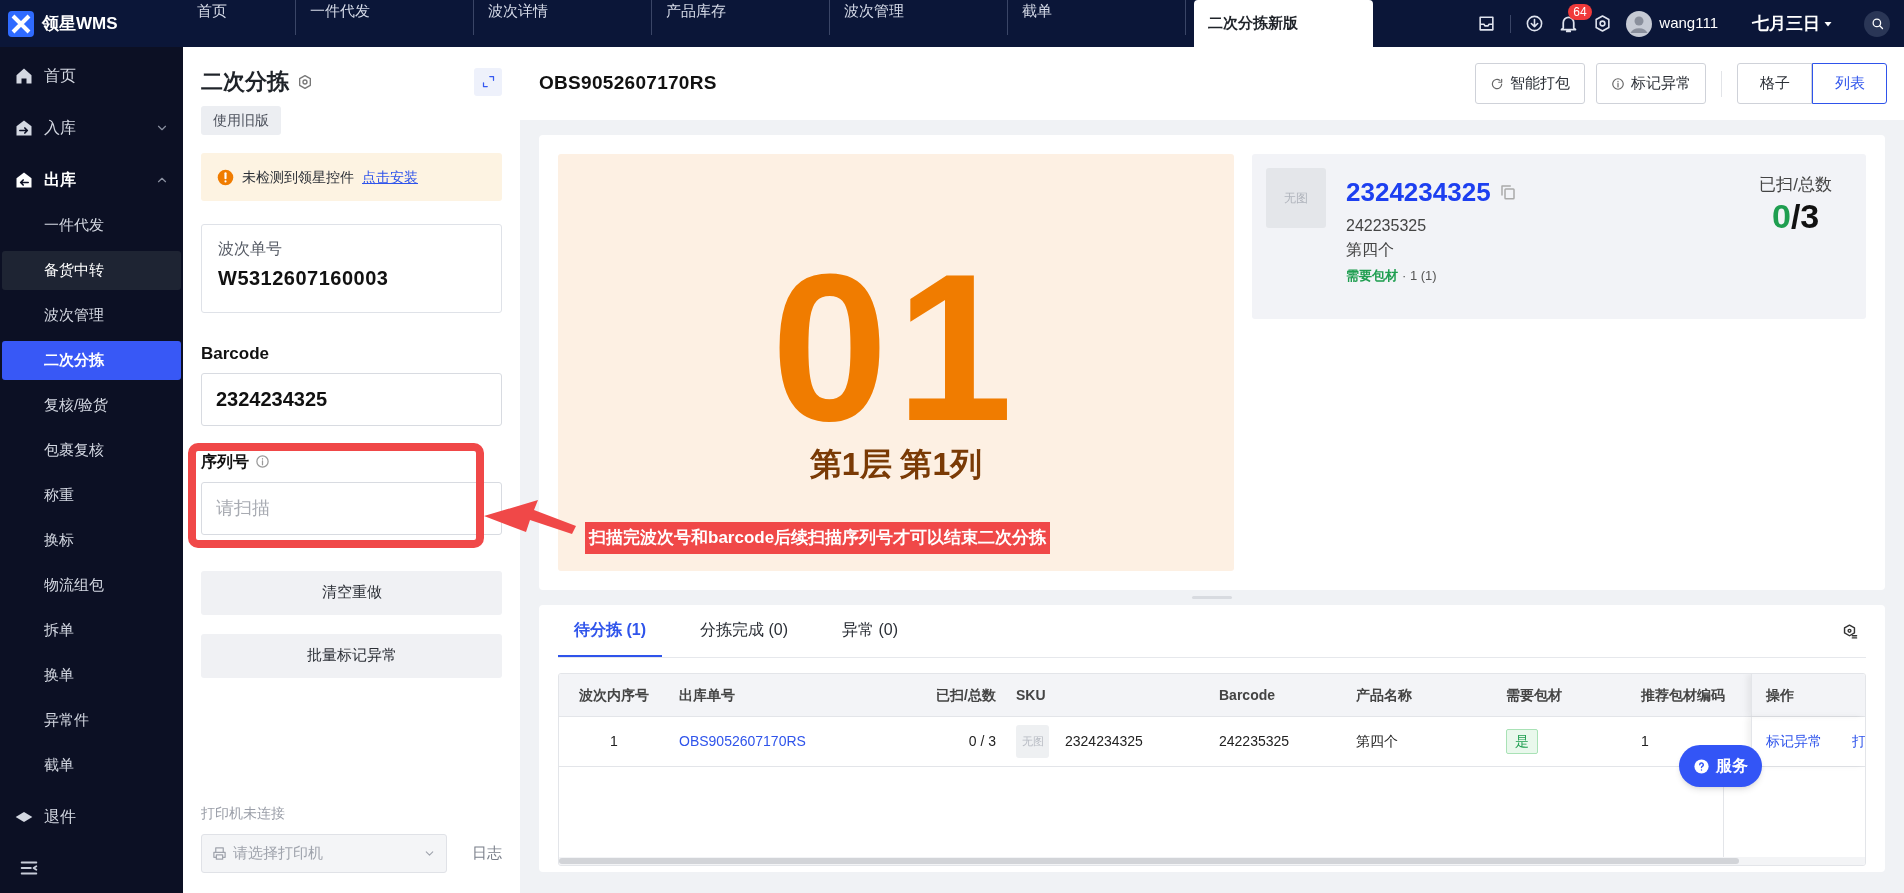 This screenshot has height=893, width=1904. Describe the element at coordinates (80, 23) in the screenshot. I see `logo-text: 领星WMS` at that location.